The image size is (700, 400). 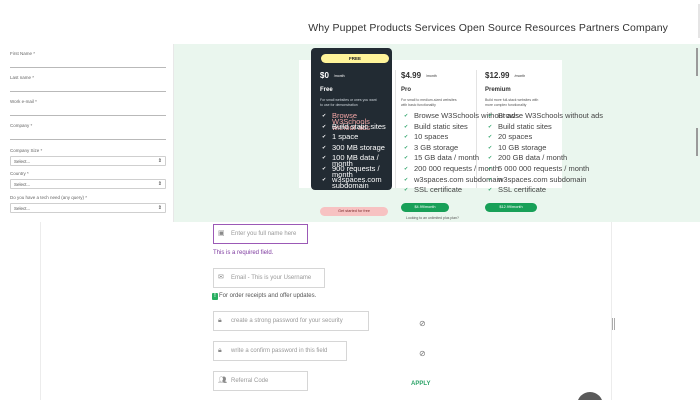 I want to click on full-name-error: This is a required field., so click(x=243, y=253).